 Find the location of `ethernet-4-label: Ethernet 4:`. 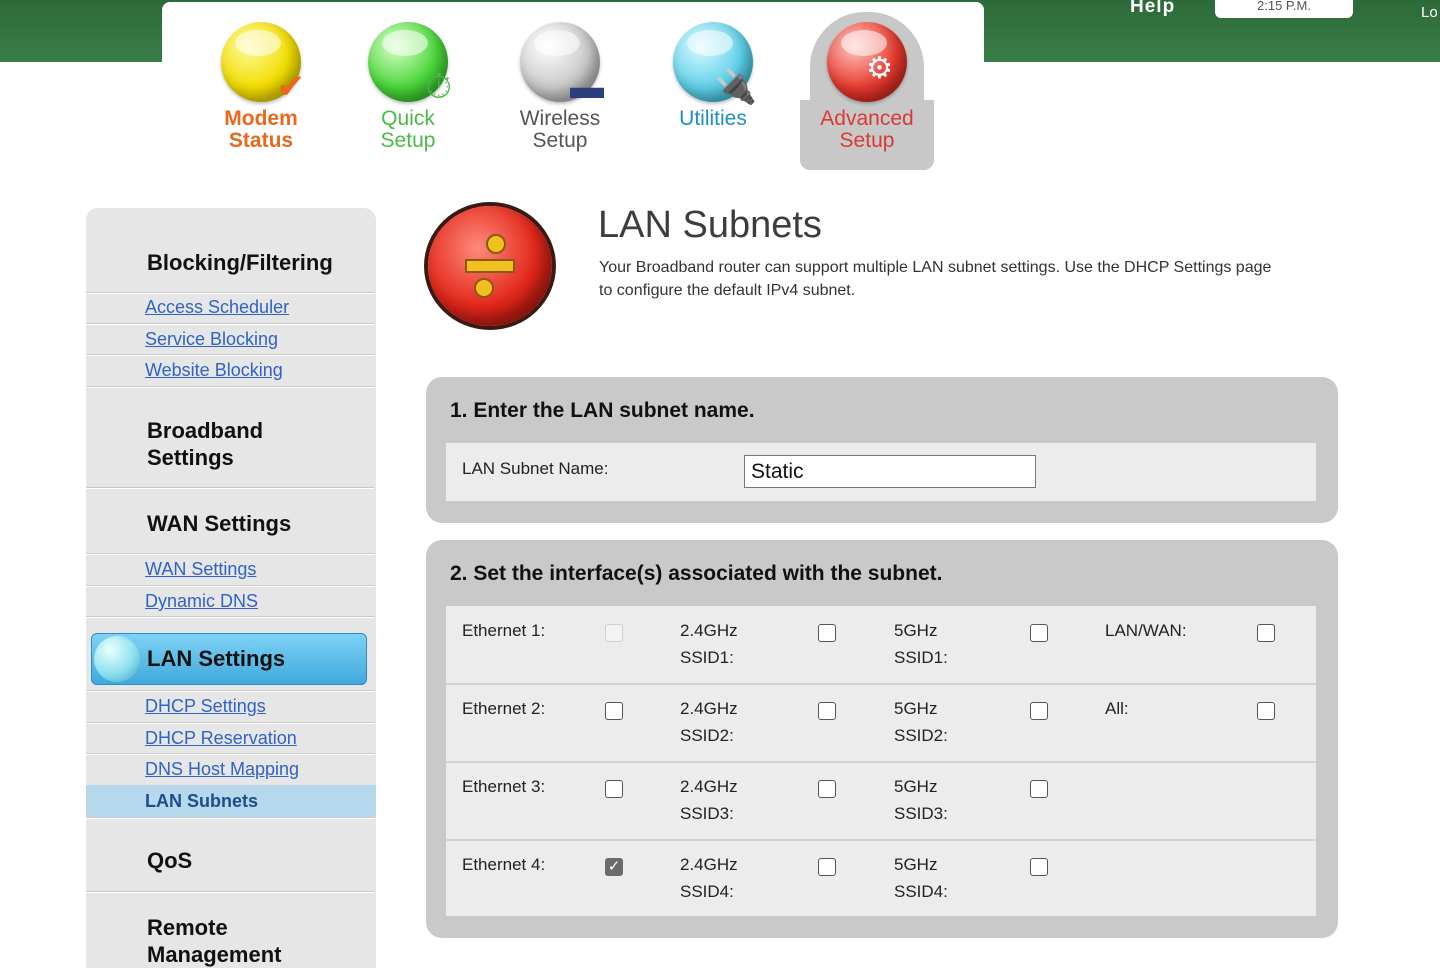

ethernet-4-label: Ethernet 4: is located at coordinates (504, 864).